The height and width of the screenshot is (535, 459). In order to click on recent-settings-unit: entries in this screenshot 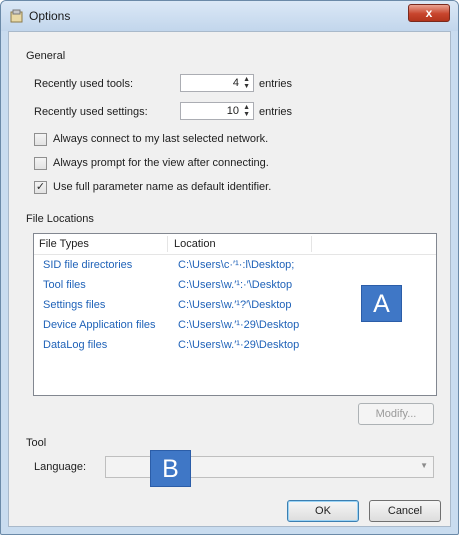, I will do `click(276, 112)`.